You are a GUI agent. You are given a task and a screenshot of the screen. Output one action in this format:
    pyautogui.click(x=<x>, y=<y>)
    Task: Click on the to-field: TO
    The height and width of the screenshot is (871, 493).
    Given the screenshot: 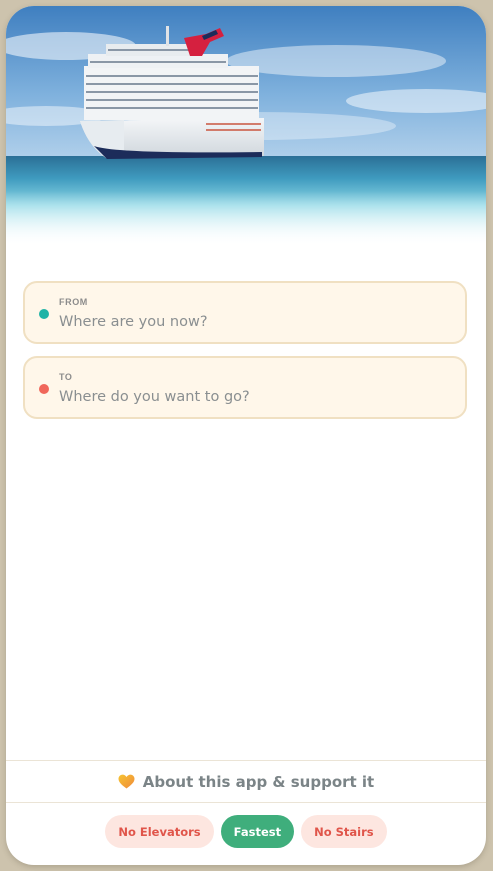 What is the action you would take?
    pyautogui.click(x=245, y=387)
    